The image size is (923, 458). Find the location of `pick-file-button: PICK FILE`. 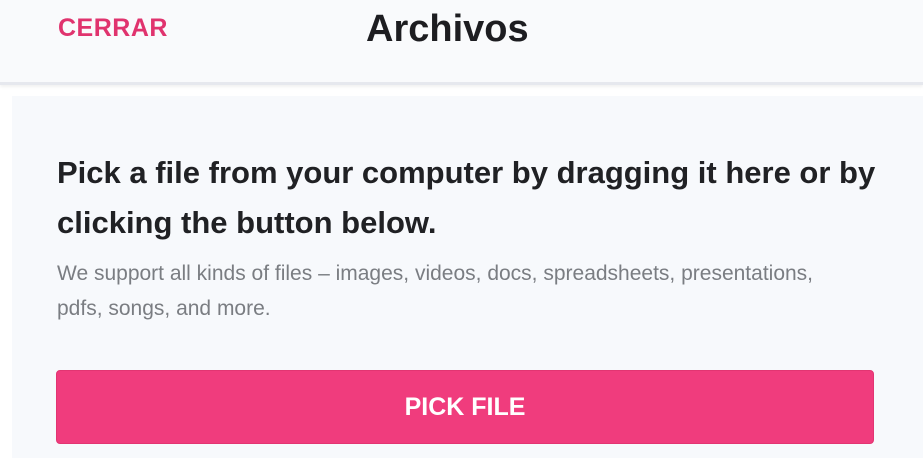

pick-file-button: PICK FILE is located at coordinates (465, 407).